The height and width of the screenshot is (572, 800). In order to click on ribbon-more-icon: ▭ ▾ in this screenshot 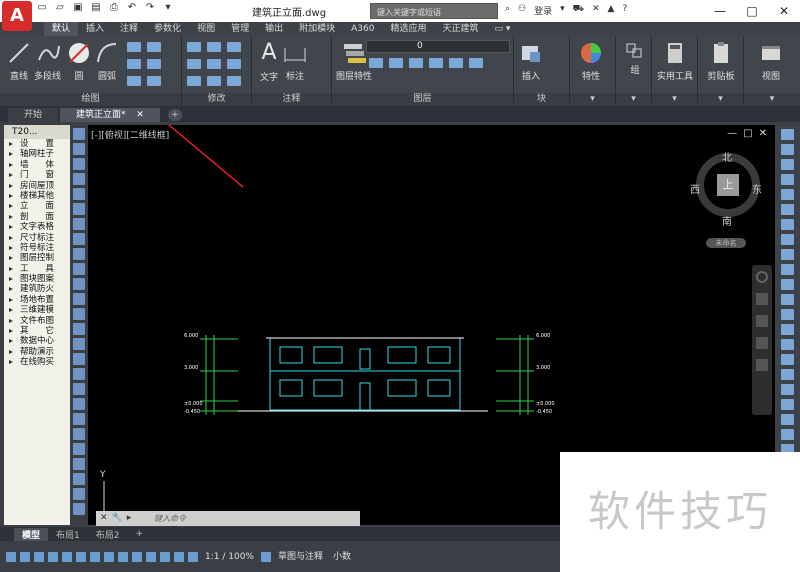, I will do `click(503, 29)`.